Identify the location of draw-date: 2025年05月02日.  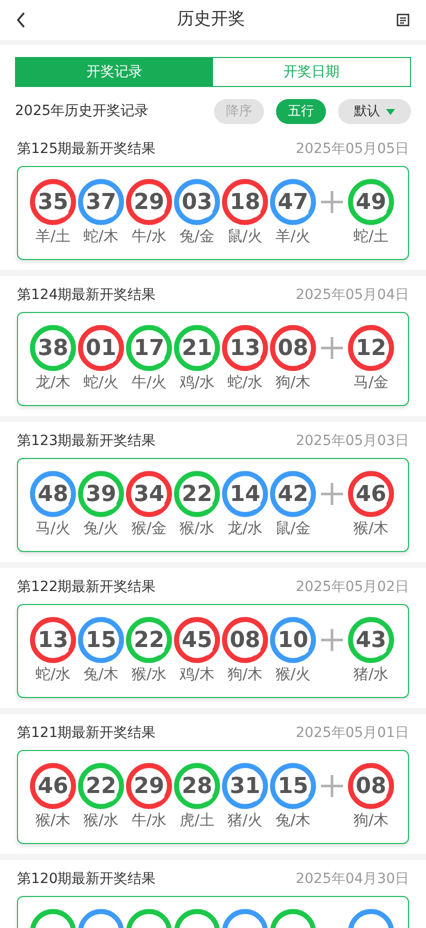
(352, 587).